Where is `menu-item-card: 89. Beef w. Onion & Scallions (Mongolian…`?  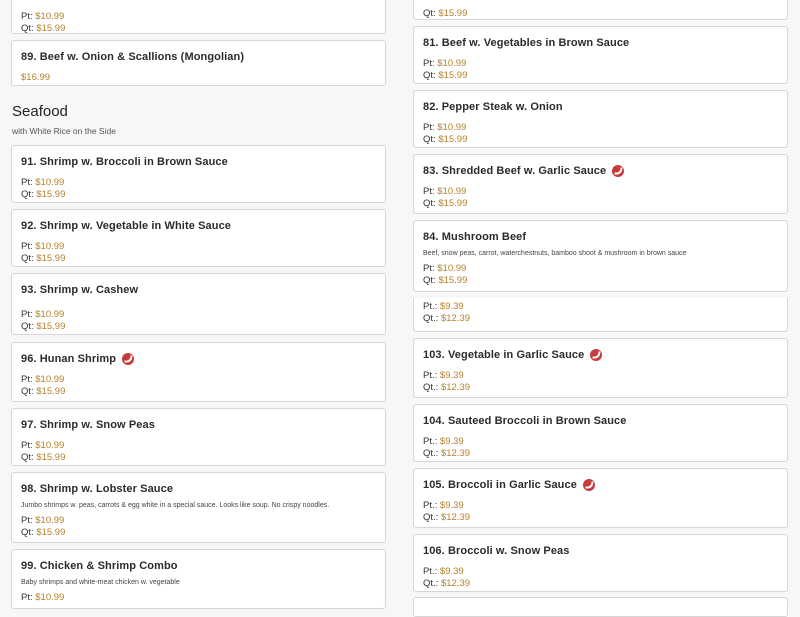 menu-item-card: 89. Beef w. Onion & Scallions (Mongolian… is located at coordinates (198, 63).